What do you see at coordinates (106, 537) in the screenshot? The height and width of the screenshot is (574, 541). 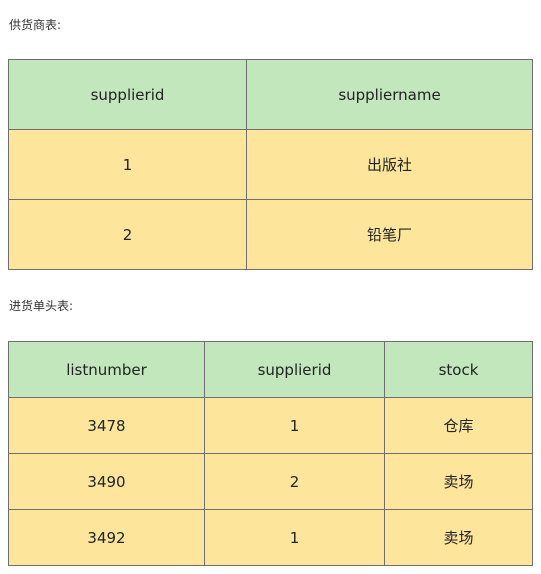 I see `cell-listnumber: 3492` at bounding box center [106, 537].